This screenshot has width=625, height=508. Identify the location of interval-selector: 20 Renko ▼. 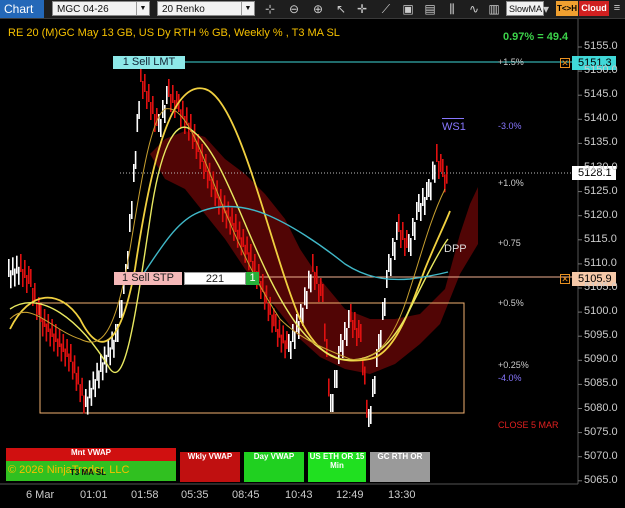
(206, 8).